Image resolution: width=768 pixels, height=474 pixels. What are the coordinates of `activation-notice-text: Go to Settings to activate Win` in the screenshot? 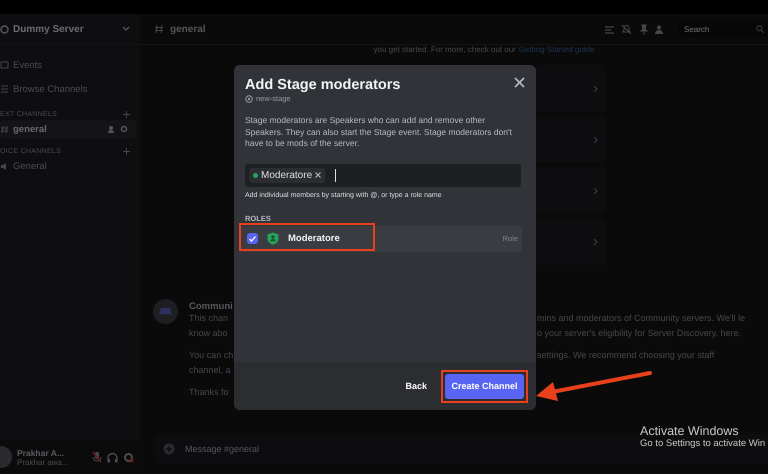 It's located at (703, 443).